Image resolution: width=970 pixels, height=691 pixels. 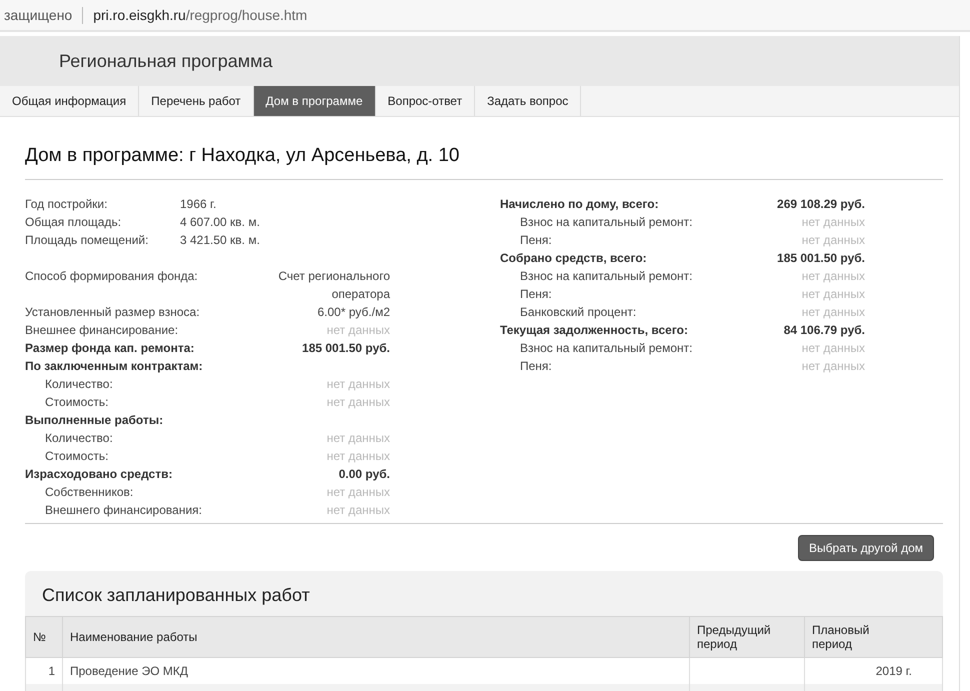 What do you see at coordinates (70, 101) in the screenshot?
I see `tab: Общая информация` at bounding box center [70, 101].